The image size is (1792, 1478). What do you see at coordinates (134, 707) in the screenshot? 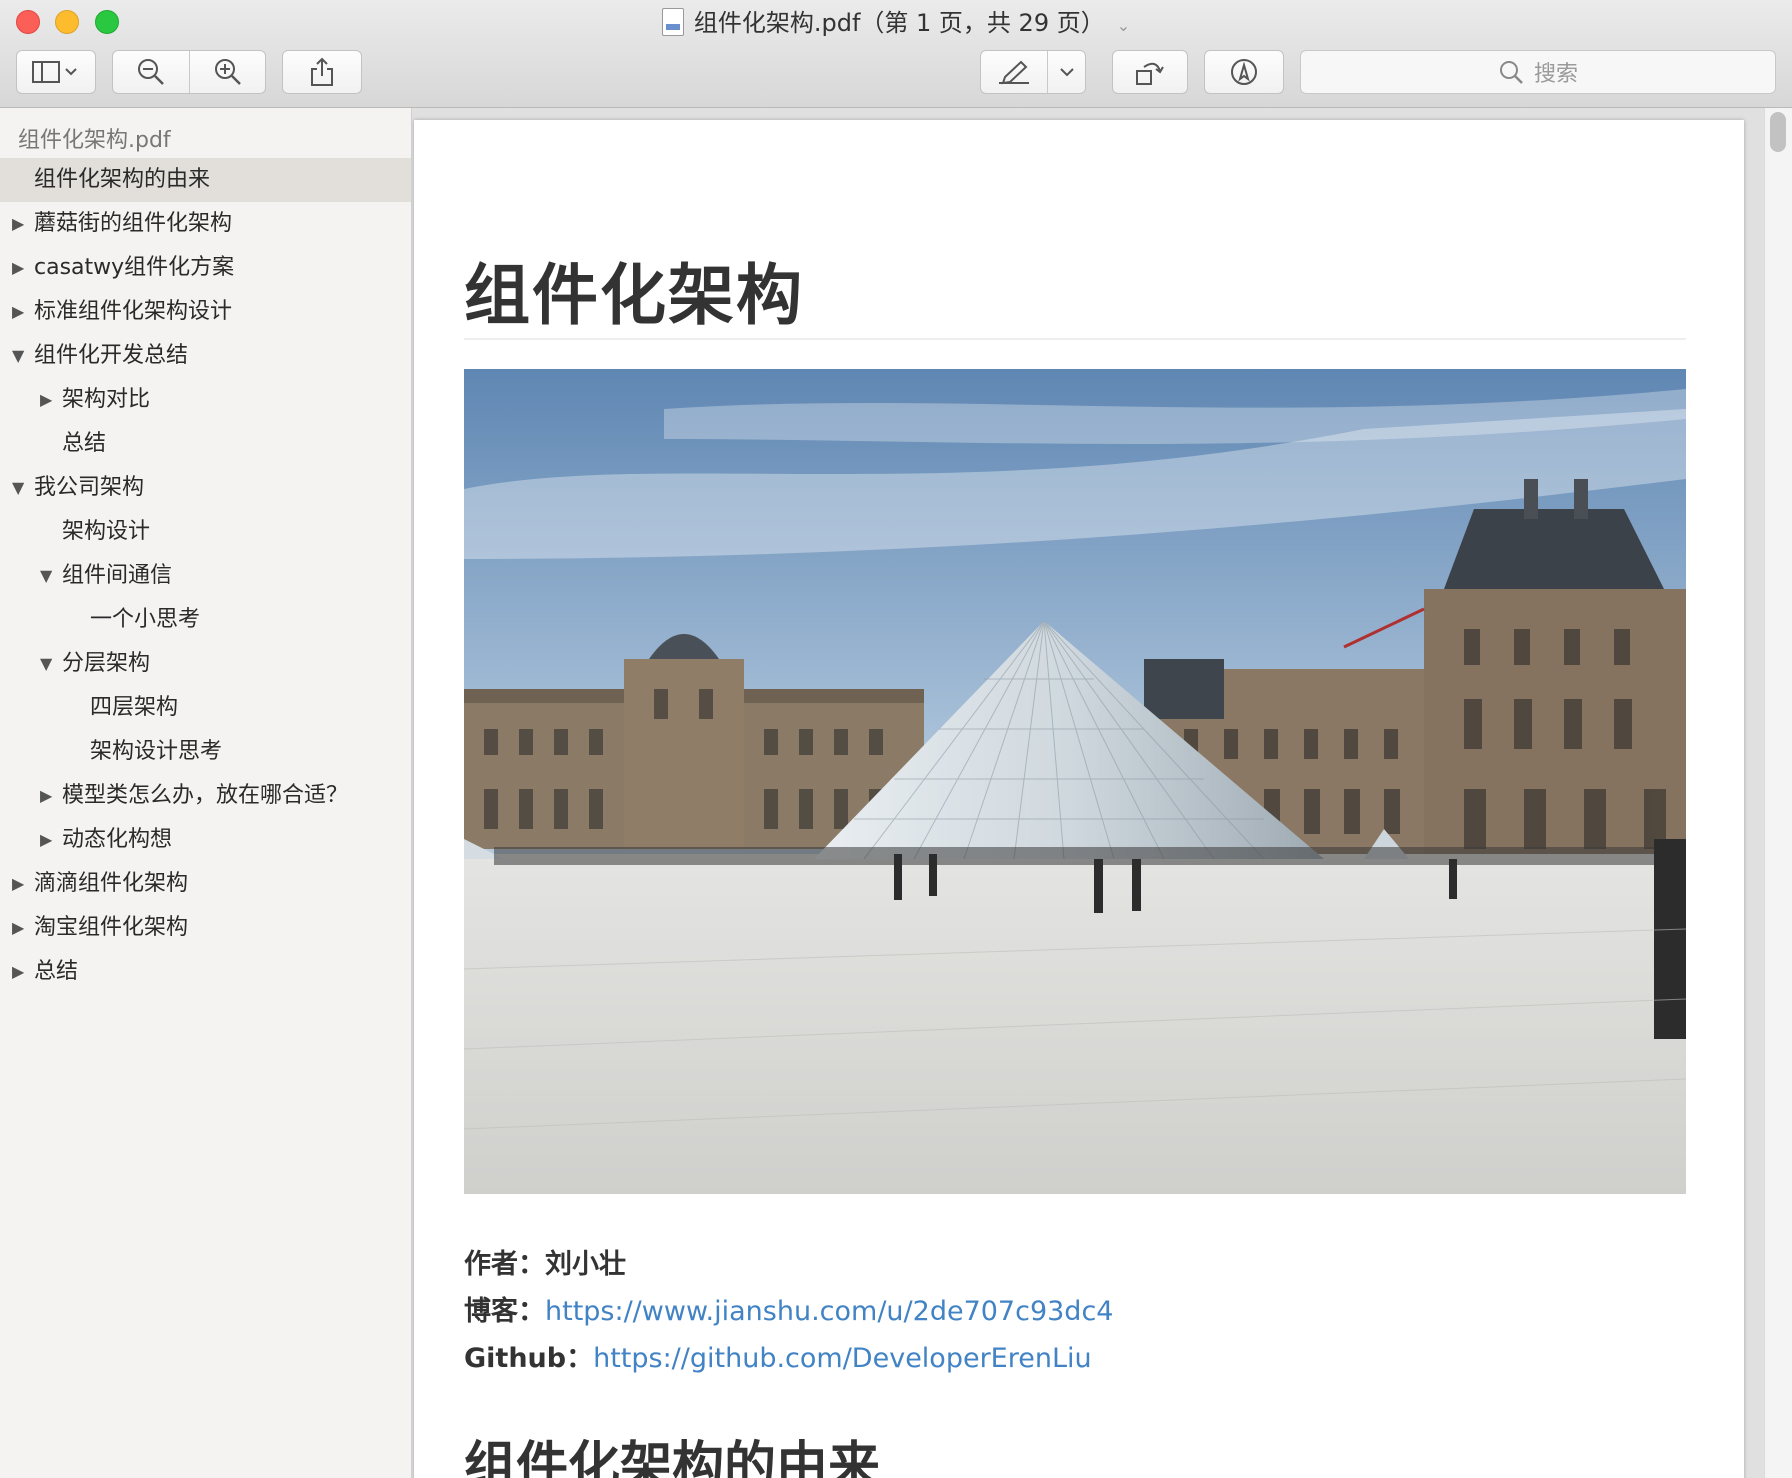
I see `outline-item-label: 四层架构` at bounding box center [134, 707].